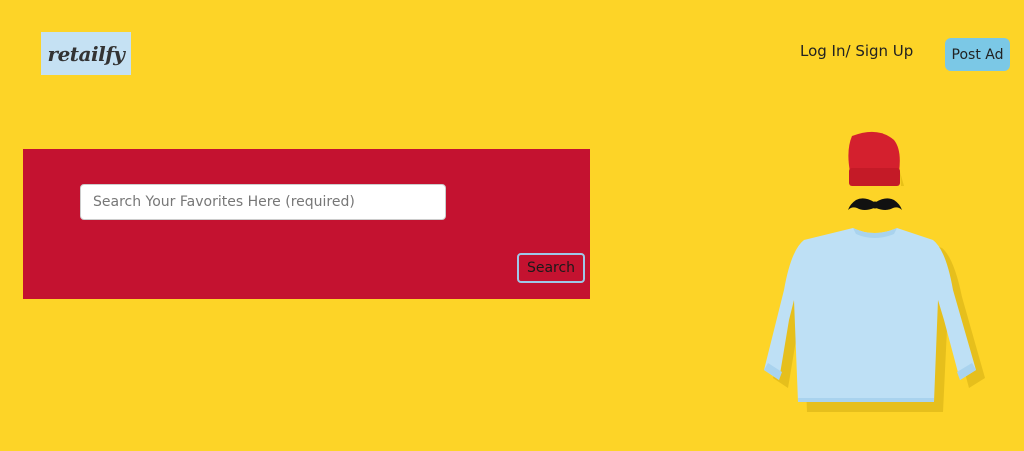  I want to click on login-signup-link: Log In/ Sign Up, so click(856, 51).